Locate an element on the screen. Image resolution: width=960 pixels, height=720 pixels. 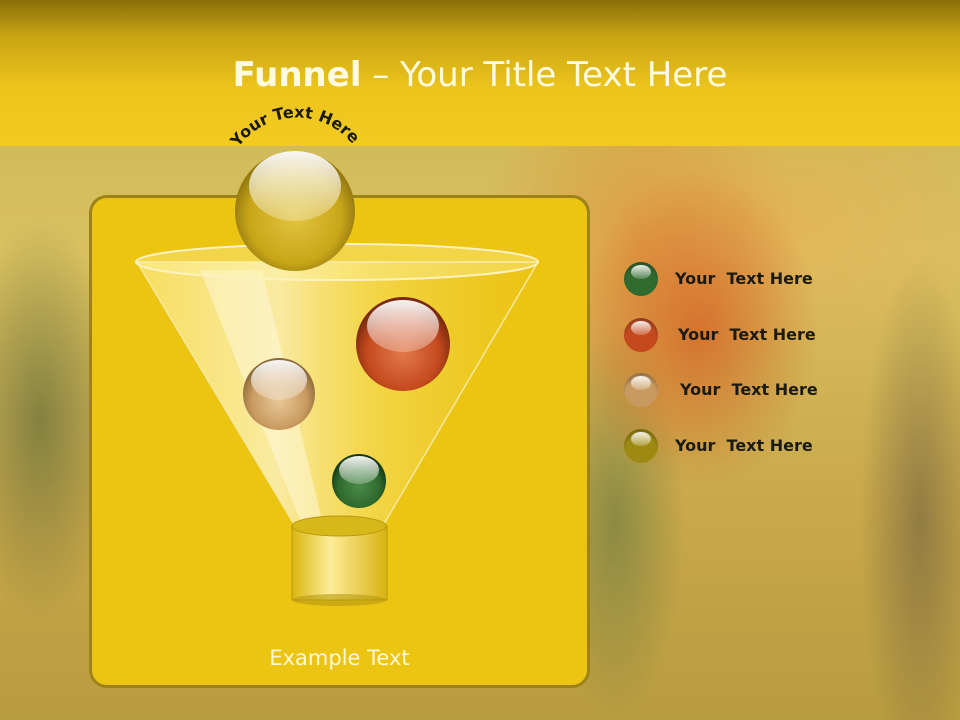
green-ball-shine is located at coordinates (359, 470).